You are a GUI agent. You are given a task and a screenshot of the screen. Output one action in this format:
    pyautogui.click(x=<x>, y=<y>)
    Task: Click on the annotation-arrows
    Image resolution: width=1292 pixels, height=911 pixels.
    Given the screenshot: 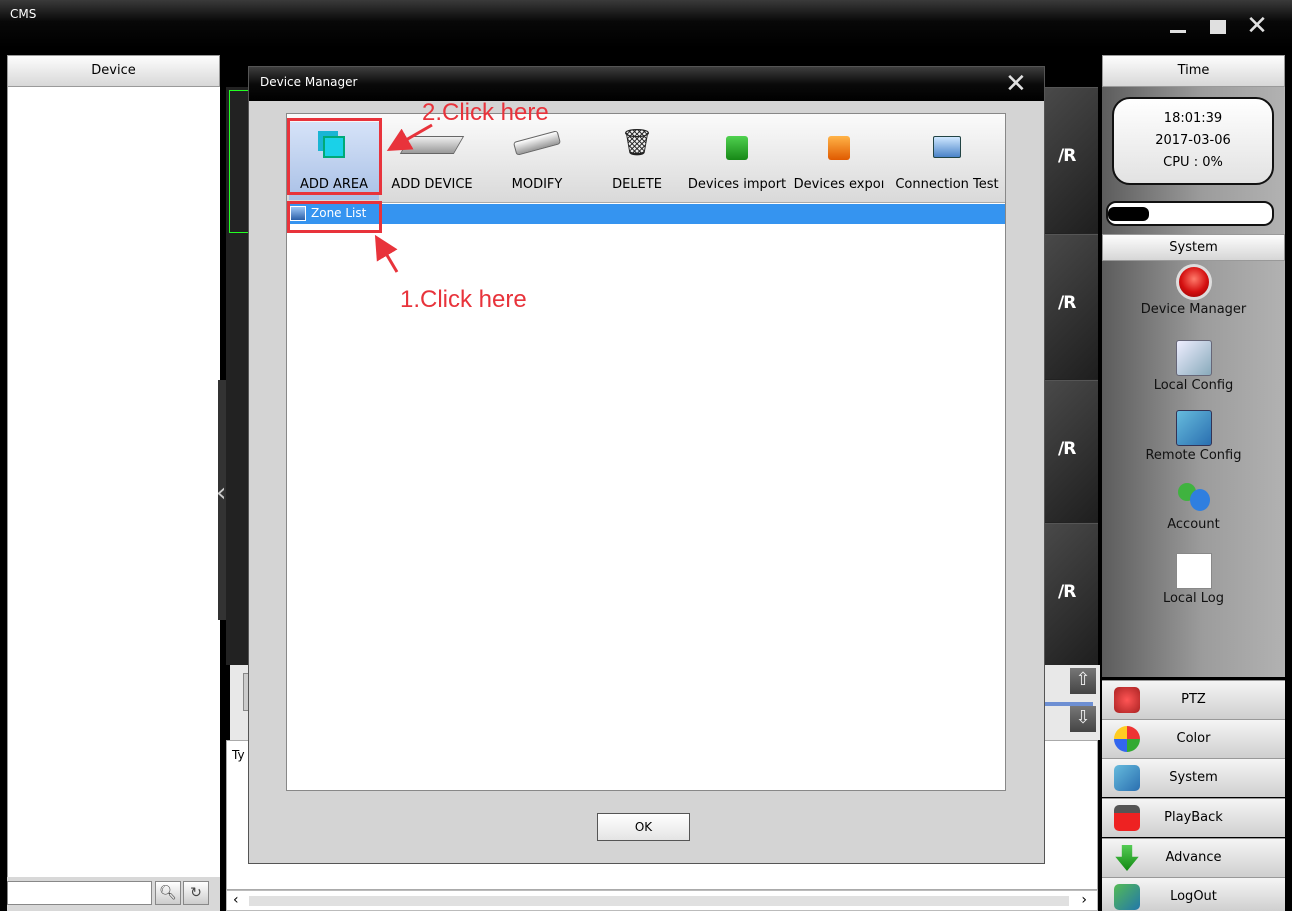 What is the action you would take?
    pyautogui.click(x=403, y=198)
    